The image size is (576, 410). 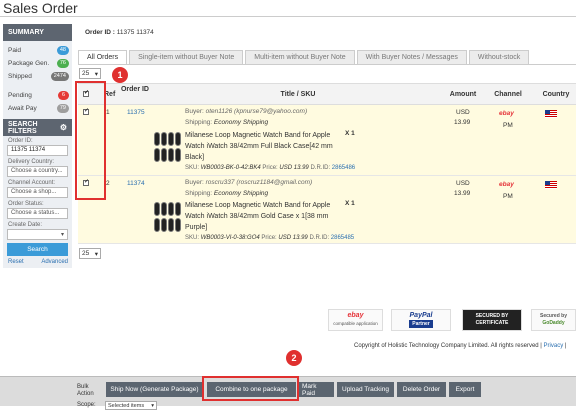 What do you see at coordinates (22, 108) in the screenshot?
I see `status-label: Await Pay` at bounding box center [22, 108].